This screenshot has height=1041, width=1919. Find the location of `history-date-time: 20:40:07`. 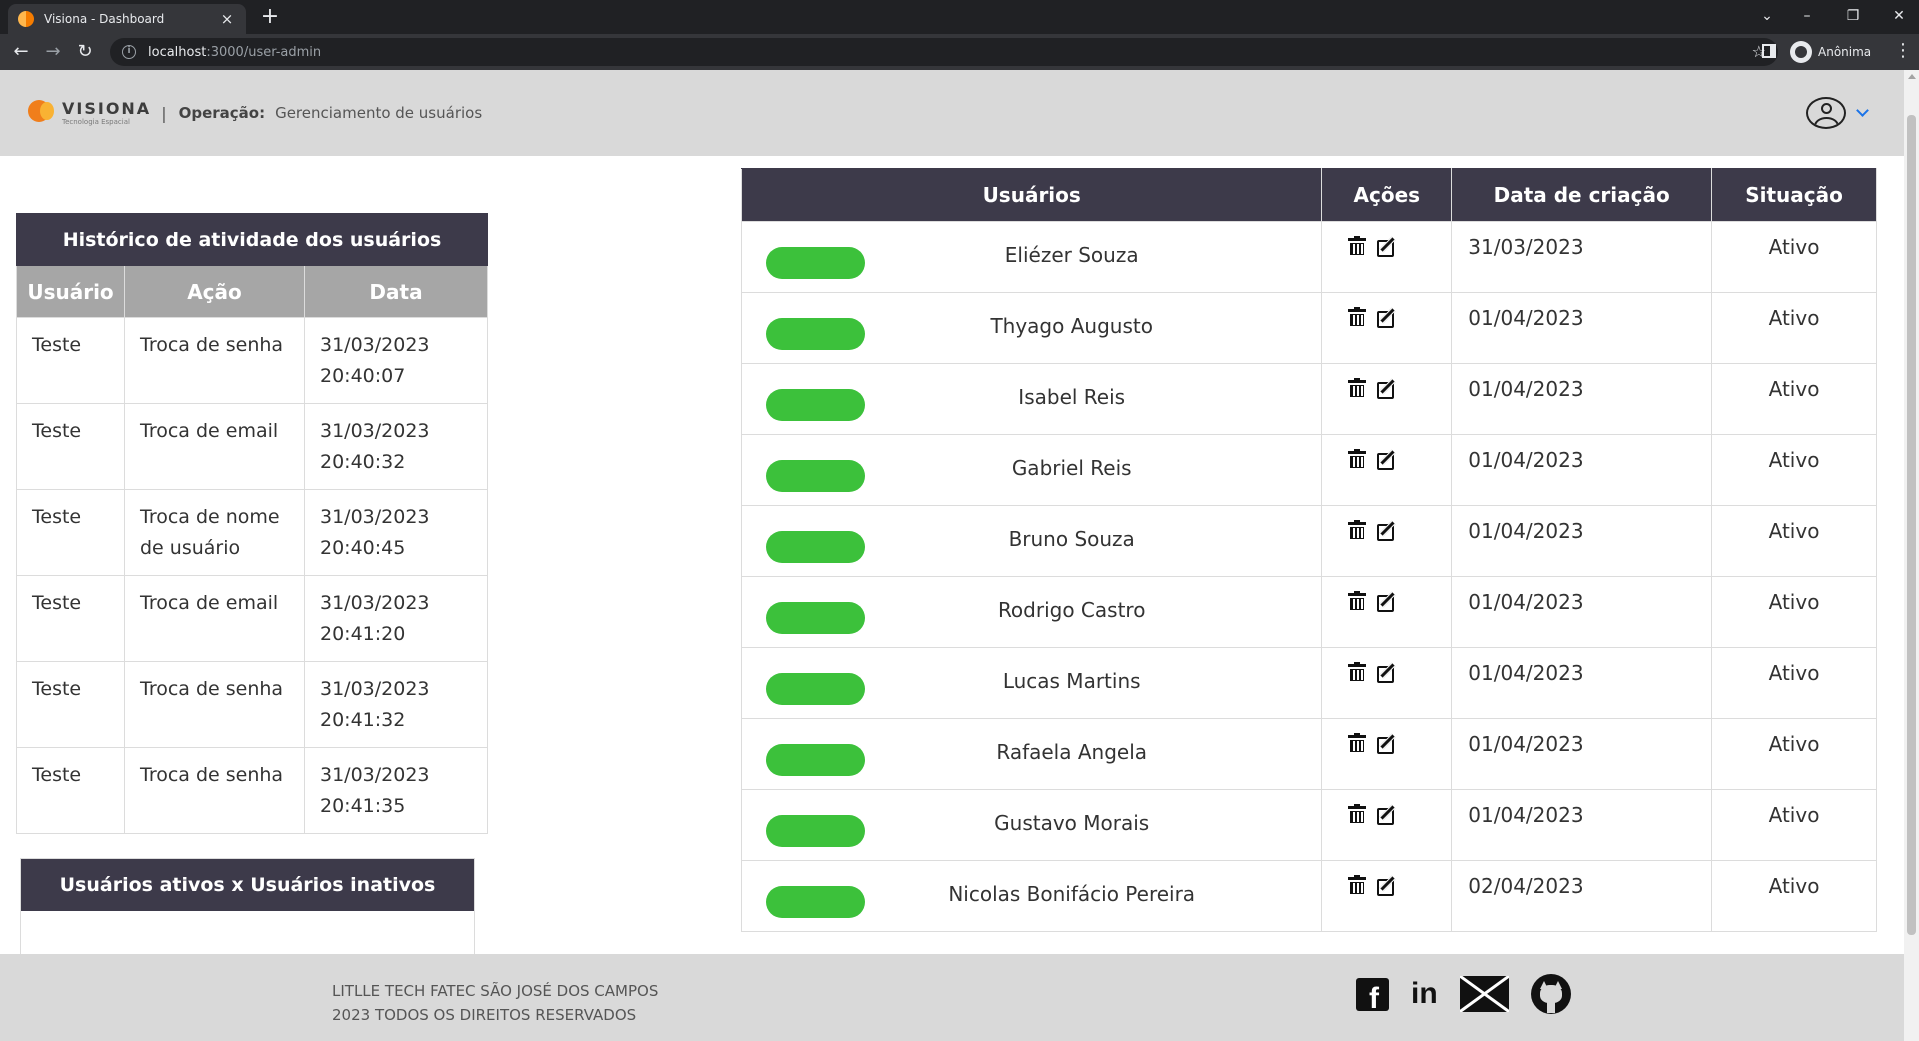

history-date-time: 20:40:07 is located at coordinates (363, 376).